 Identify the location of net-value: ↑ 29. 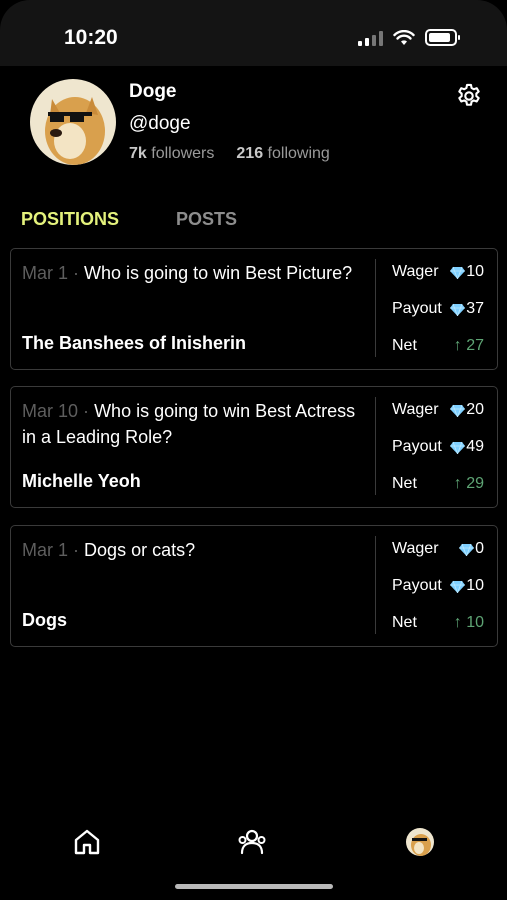
(468, 483).